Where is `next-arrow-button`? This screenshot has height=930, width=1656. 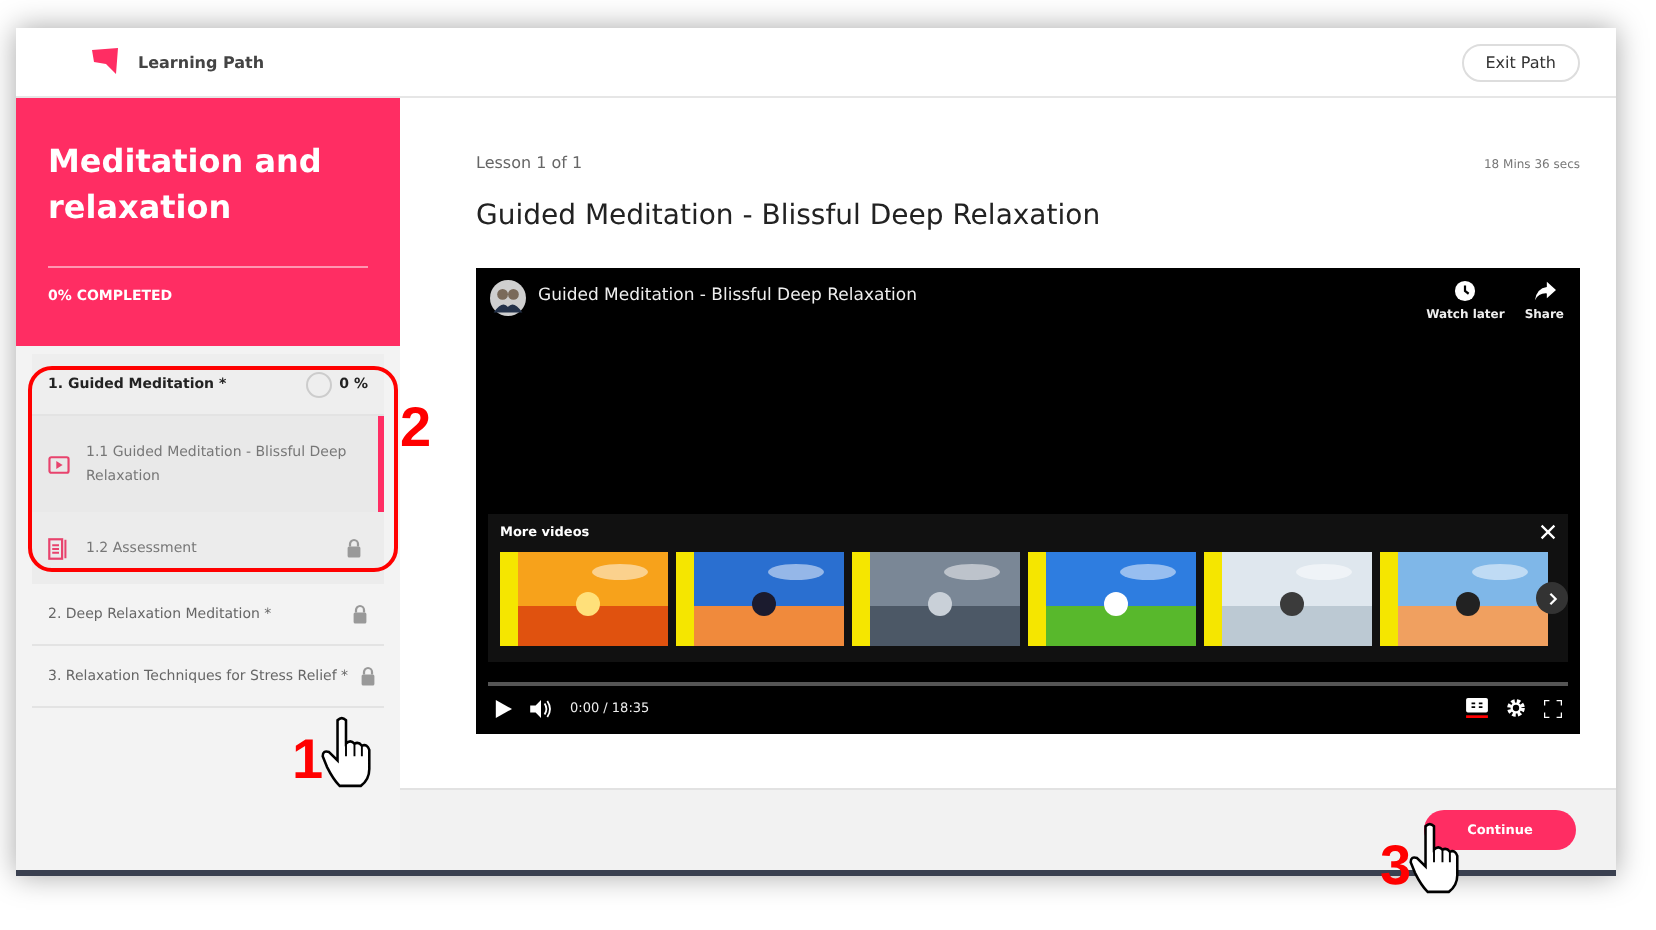
next-arrow-button is located at coordinates (1552, 598).